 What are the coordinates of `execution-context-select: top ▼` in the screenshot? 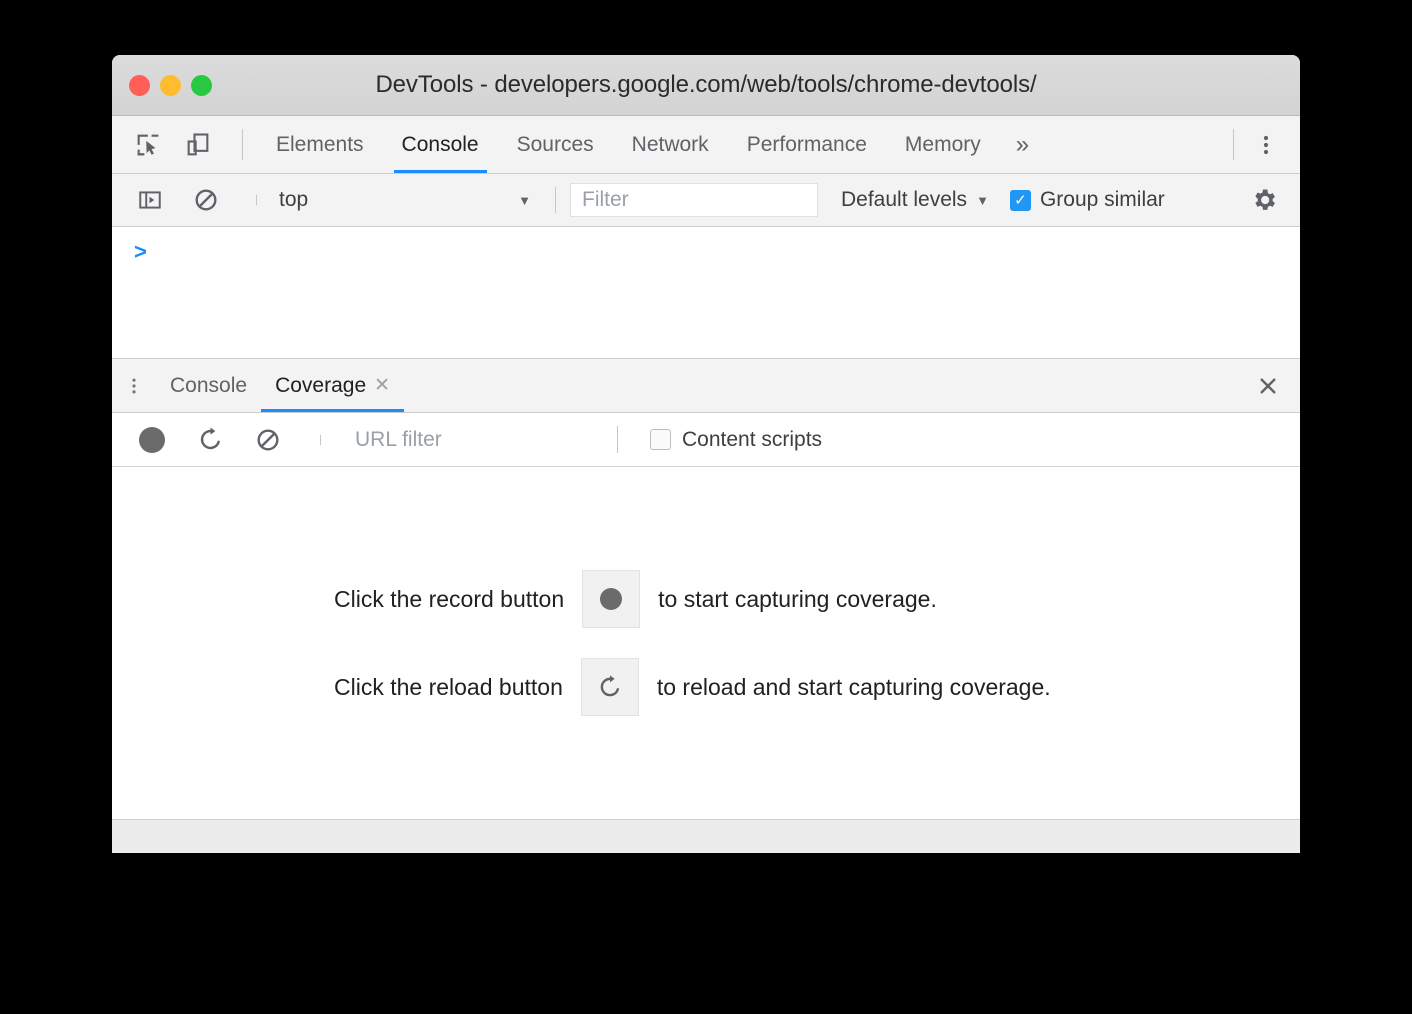 It's located at (407, 200).